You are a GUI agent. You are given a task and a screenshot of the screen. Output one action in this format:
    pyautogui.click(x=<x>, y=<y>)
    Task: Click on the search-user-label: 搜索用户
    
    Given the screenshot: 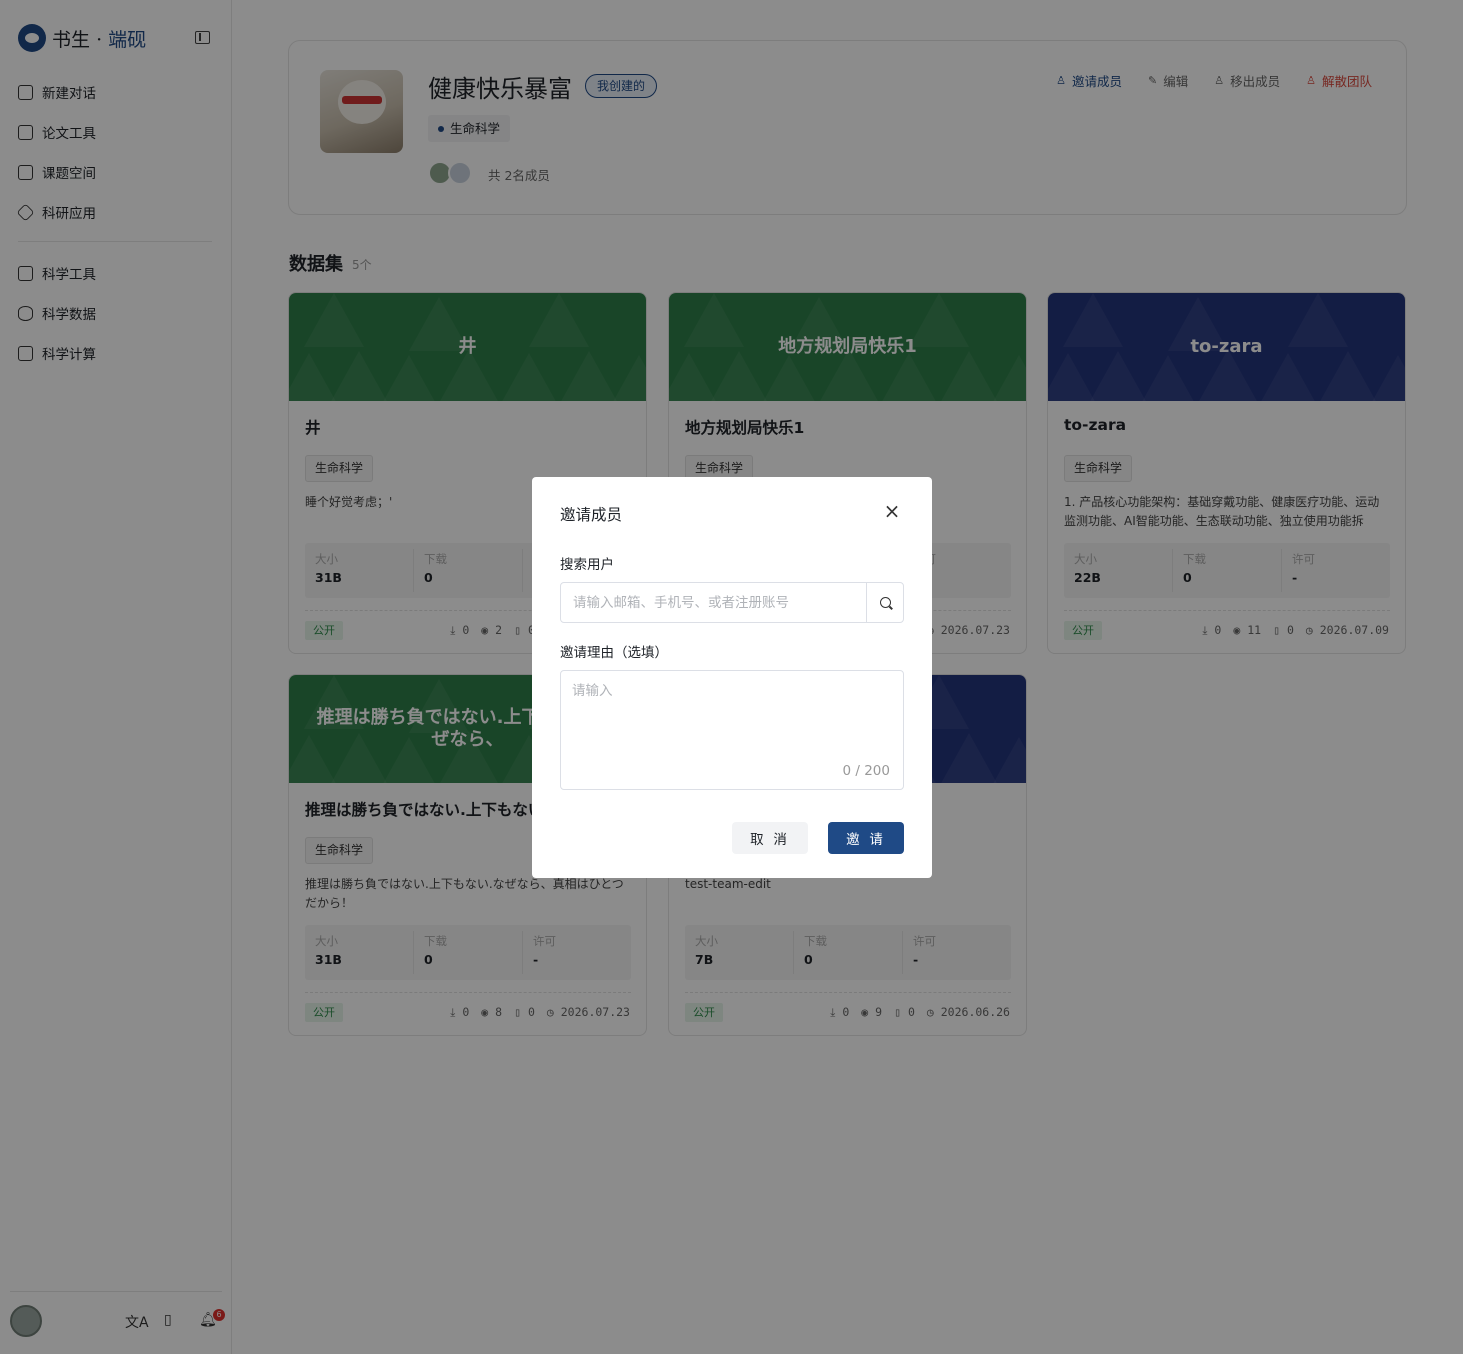 What is the action you would take?
    pyautogui.click(x=587, y=565)
    